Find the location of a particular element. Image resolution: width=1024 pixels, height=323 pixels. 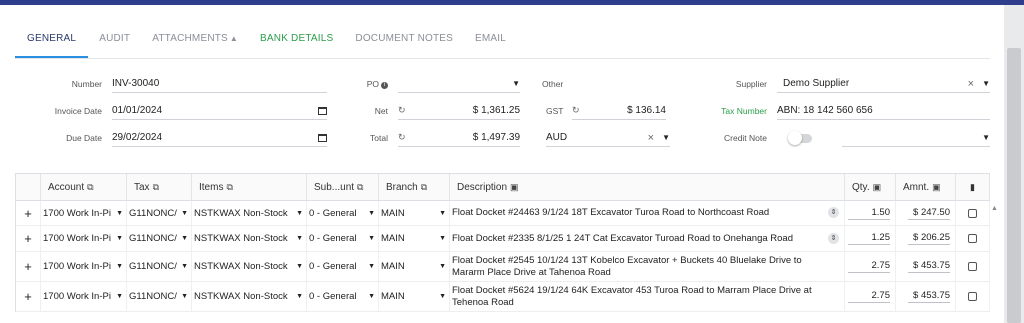

tab-email: EMAIL is located at coordinates (490, 44).